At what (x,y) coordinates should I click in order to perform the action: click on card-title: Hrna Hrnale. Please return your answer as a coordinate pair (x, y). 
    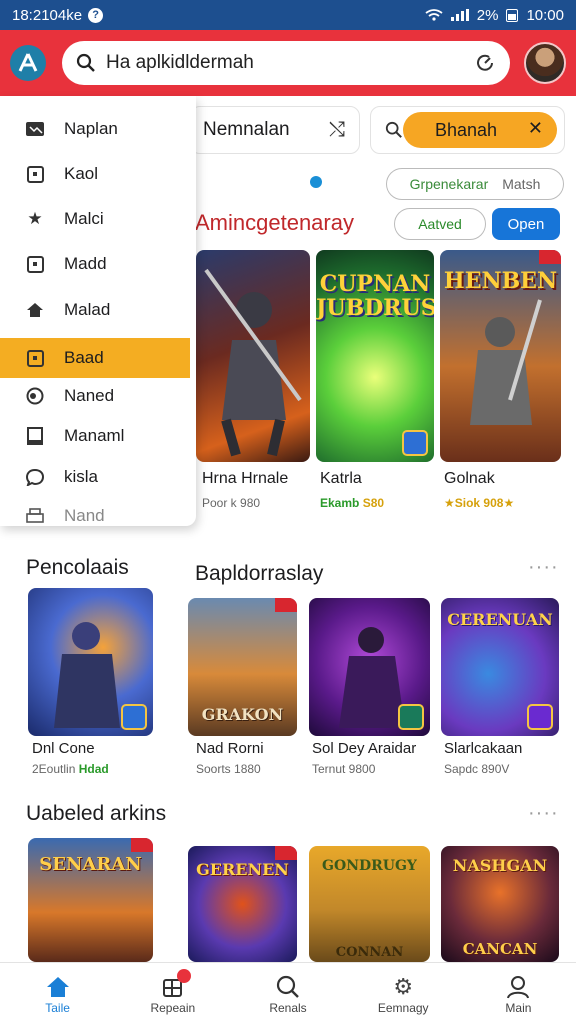
    Looking at the image, I should click on (245, 478).